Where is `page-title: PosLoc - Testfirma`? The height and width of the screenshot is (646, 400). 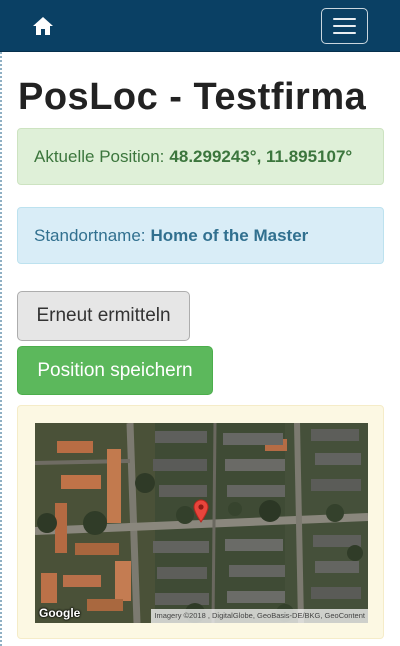
page-title: PosLoc - Testfirma is located at coordinates (192, 97).